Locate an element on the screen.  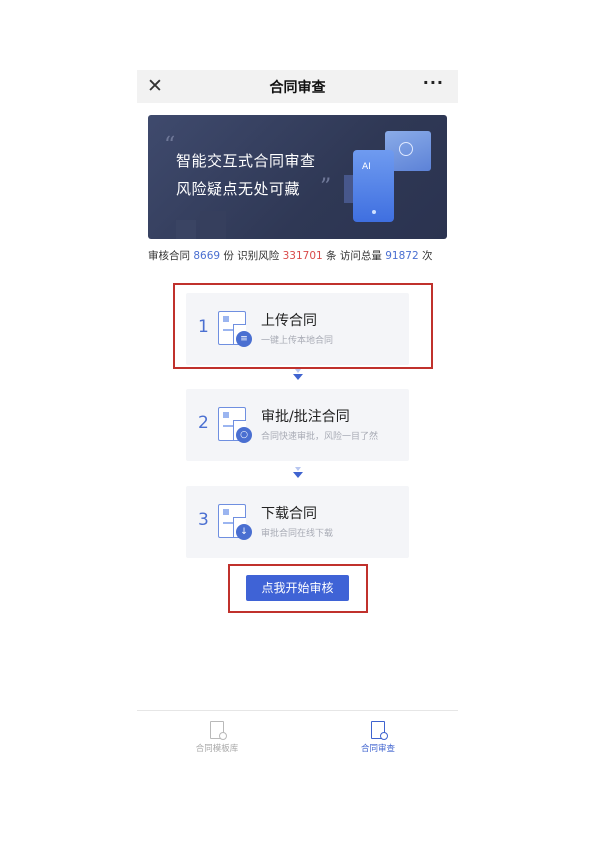
step-title: 下载合同 is located at coordinates (289, 514).